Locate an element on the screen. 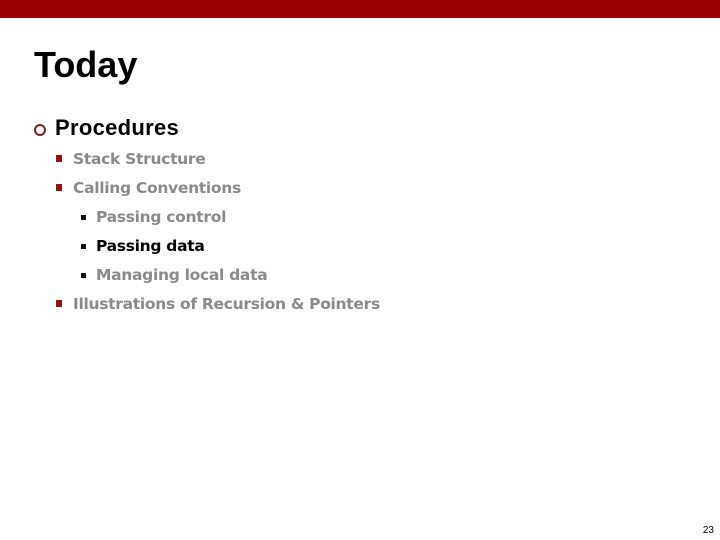 This screenshot has width=720, height=540. bullet-procedures: Procedures is located at coordinates (106, 128).